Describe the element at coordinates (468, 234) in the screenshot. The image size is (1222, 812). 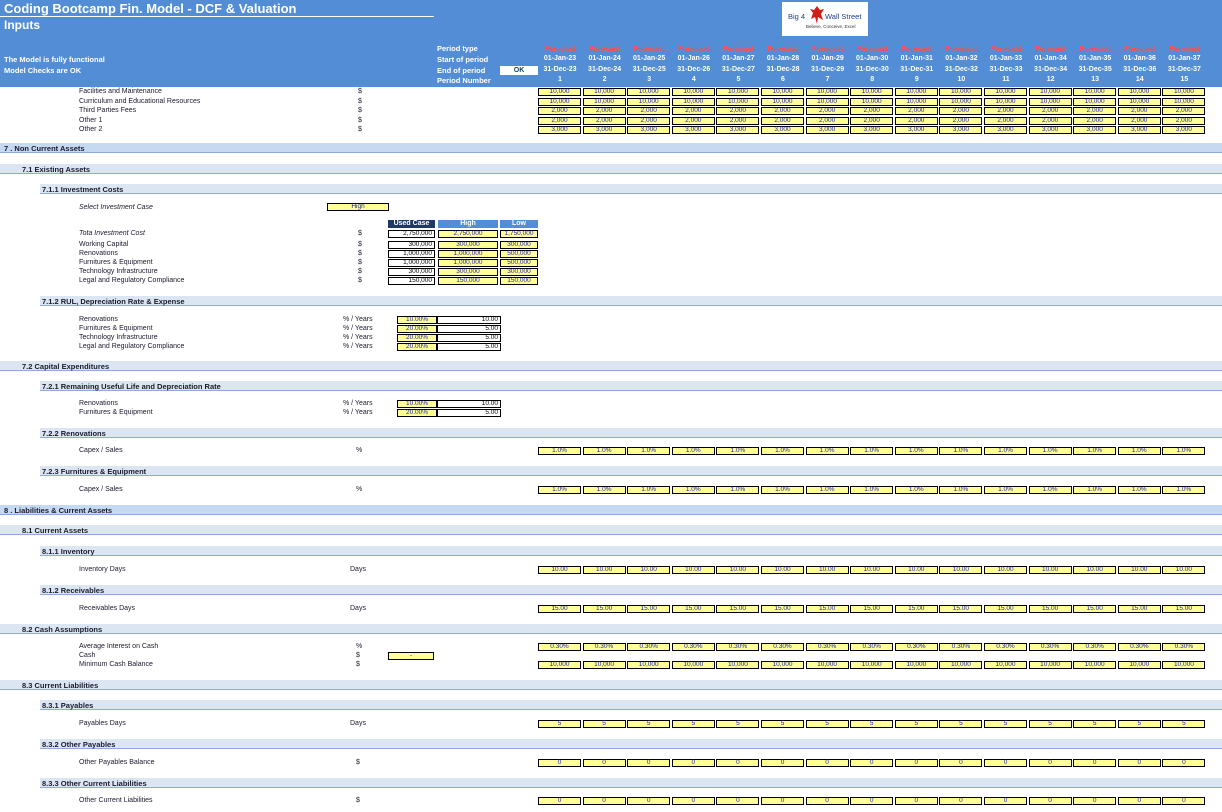
I see `investment-value-cell: 2,750,000` at that location.